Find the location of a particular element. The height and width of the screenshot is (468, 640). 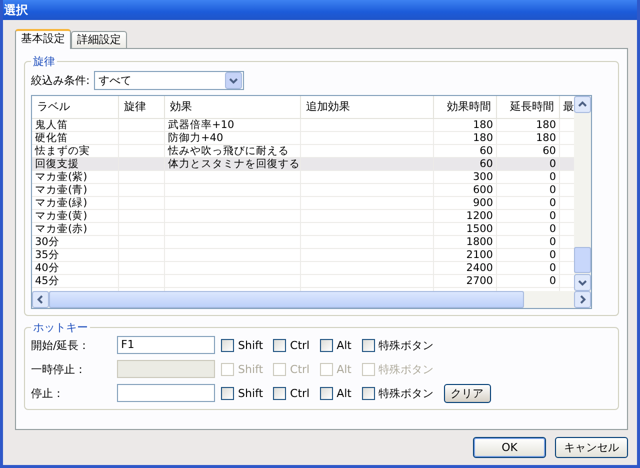

table-row: 35分 2100 0 is located at coordinates (303, 255).